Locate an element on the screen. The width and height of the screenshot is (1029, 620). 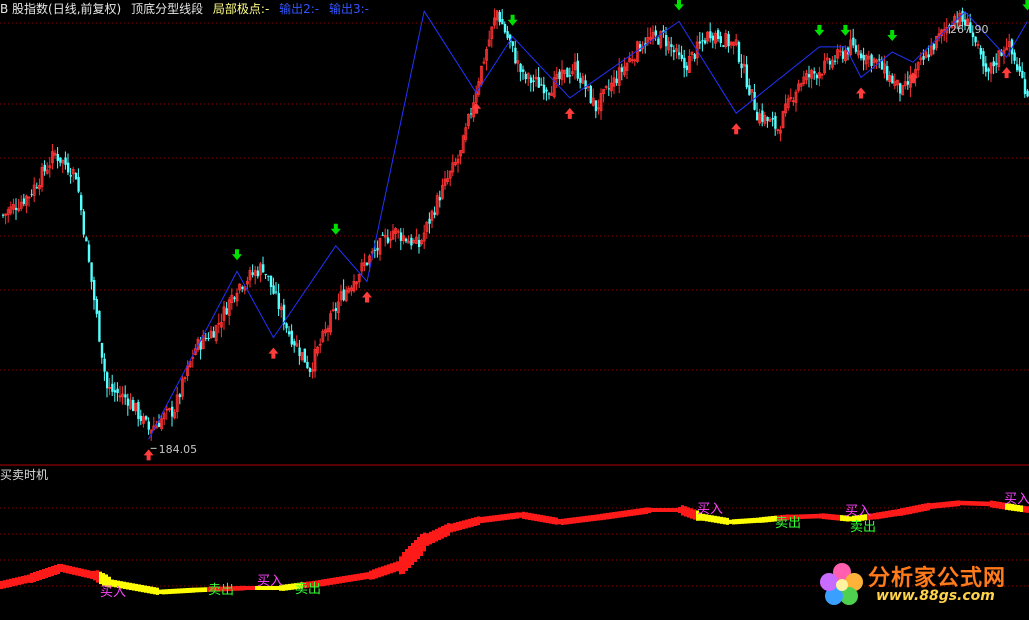
sell-signal-label: 卖出 is located at coordinates (221, 590).